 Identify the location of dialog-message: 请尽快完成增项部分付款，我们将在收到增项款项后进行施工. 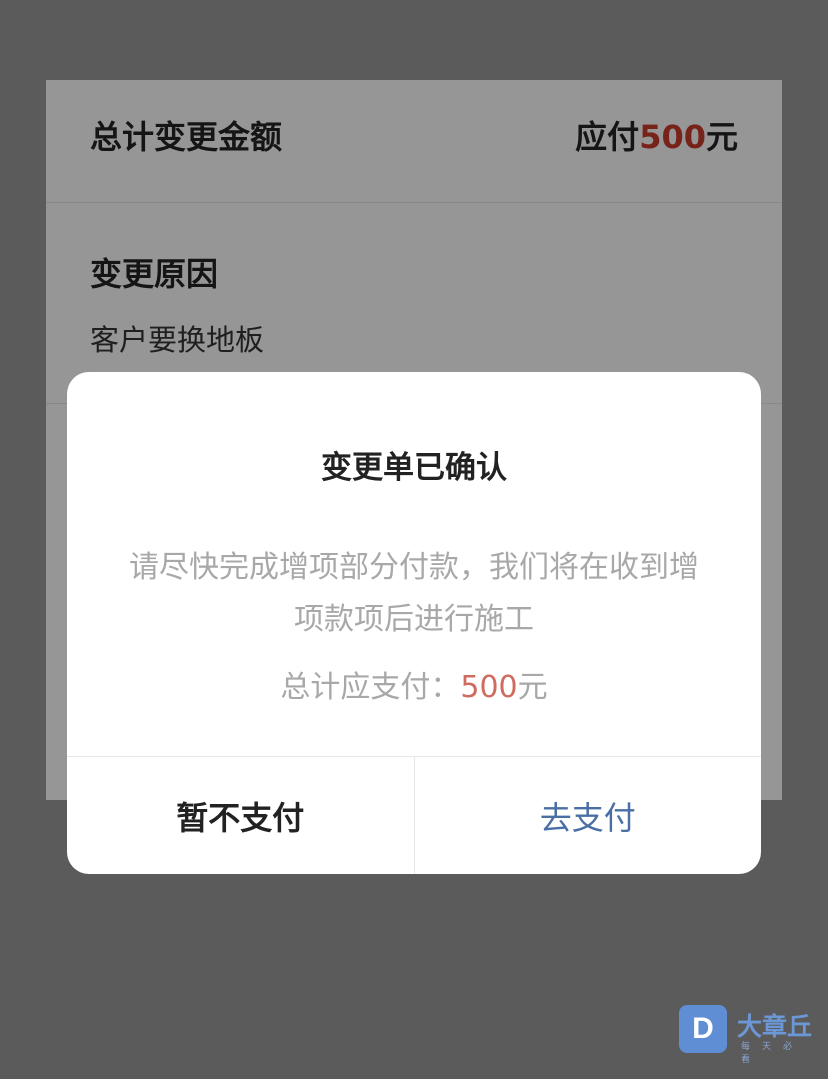
(414, 593).